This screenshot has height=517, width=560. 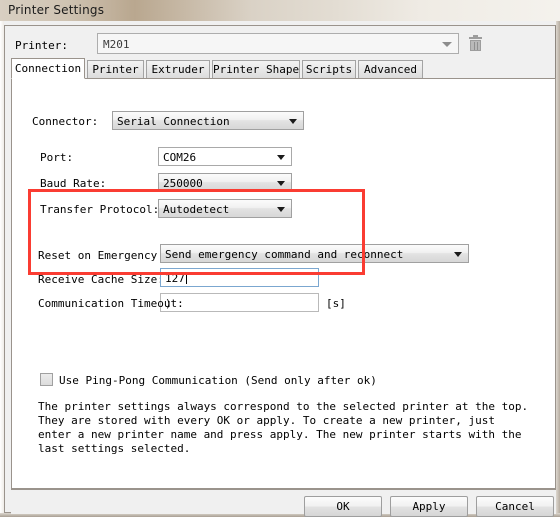 I want to click on dialog-footer: OK Apply Cancel, so click(x=283, y=503).